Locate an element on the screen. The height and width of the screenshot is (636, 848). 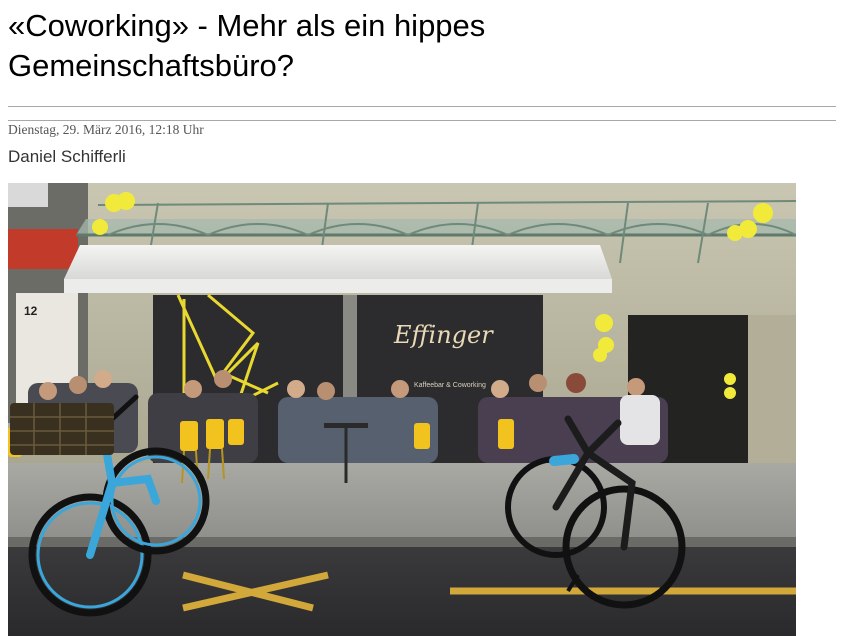
article-dateline: Dienstag, 29. März 2016, 12:18 Uhr is located at coordinates (106, 129).